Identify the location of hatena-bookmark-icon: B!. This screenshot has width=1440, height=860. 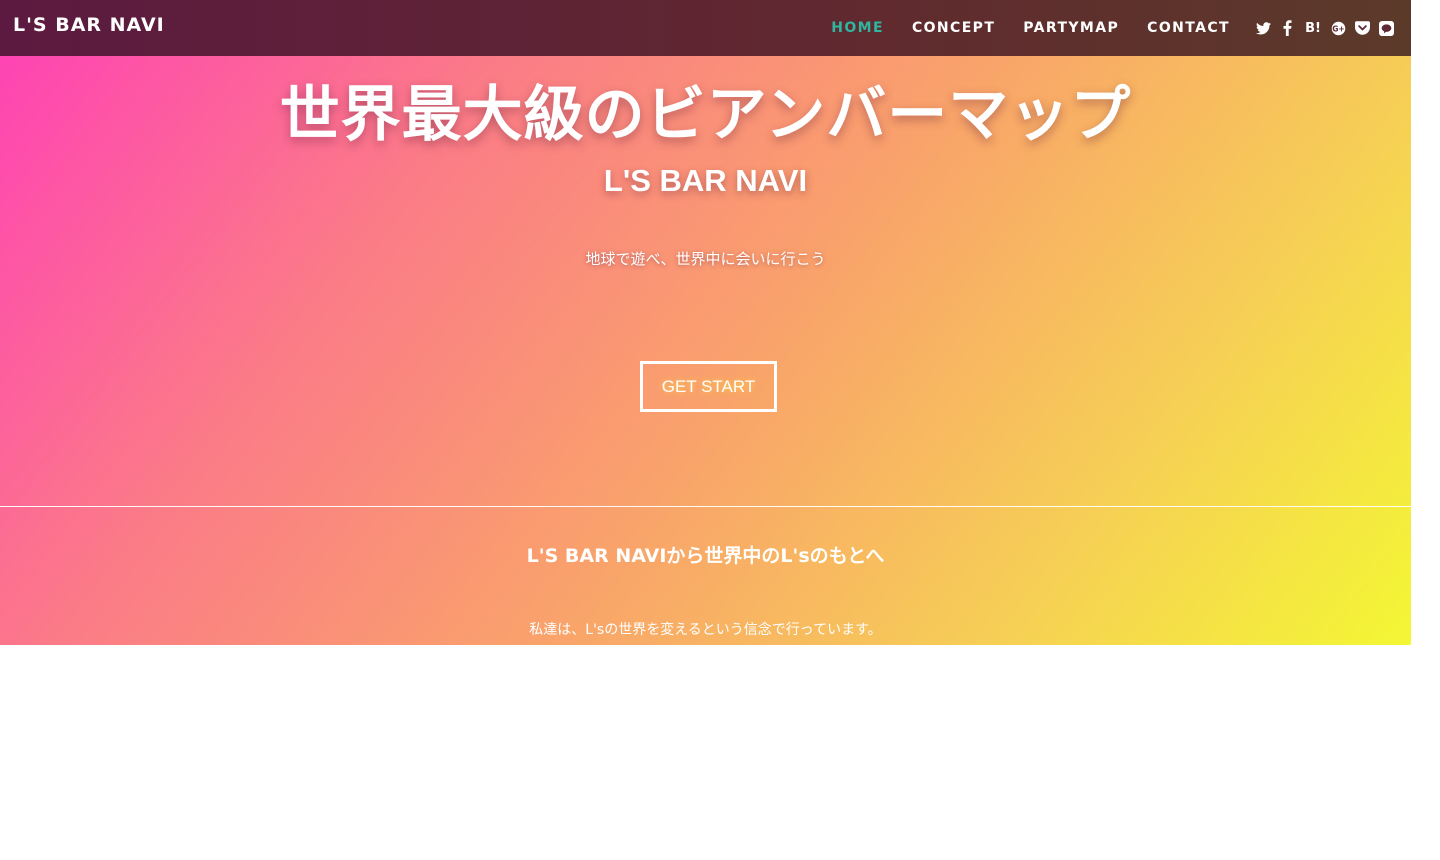
(1313, 28).